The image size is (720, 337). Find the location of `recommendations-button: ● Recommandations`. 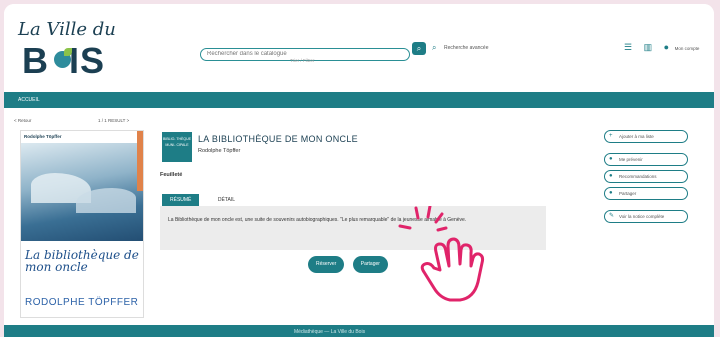

recommendations-button: ● Recommandations is located at coordinates (646, 176).